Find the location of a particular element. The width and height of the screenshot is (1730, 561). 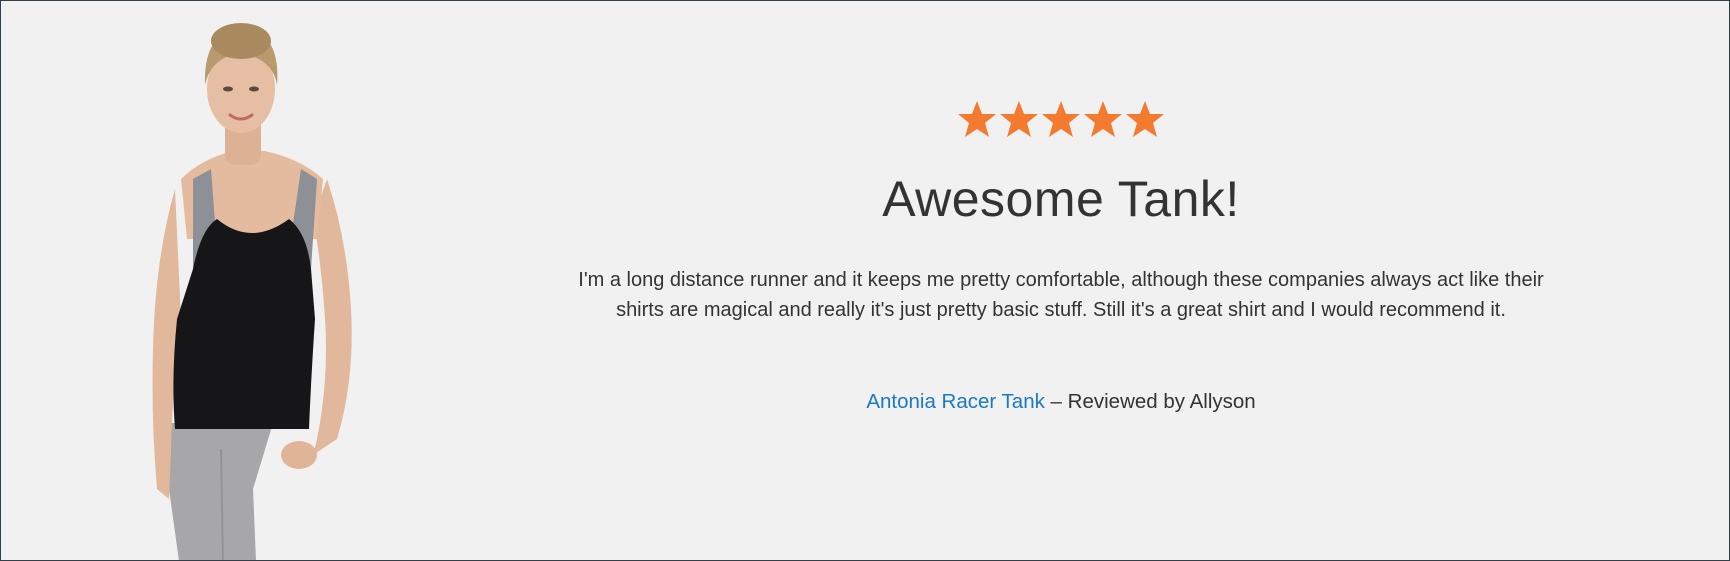

product-link: Antonia Racer Tank is located at coordinates (955, 401).